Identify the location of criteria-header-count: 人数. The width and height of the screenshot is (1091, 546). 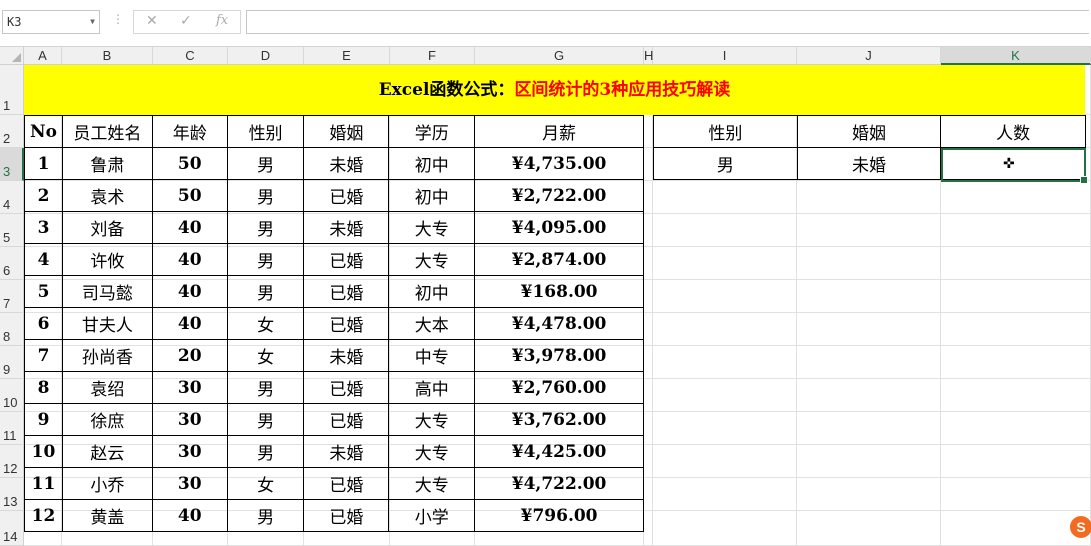
(1013, 131).